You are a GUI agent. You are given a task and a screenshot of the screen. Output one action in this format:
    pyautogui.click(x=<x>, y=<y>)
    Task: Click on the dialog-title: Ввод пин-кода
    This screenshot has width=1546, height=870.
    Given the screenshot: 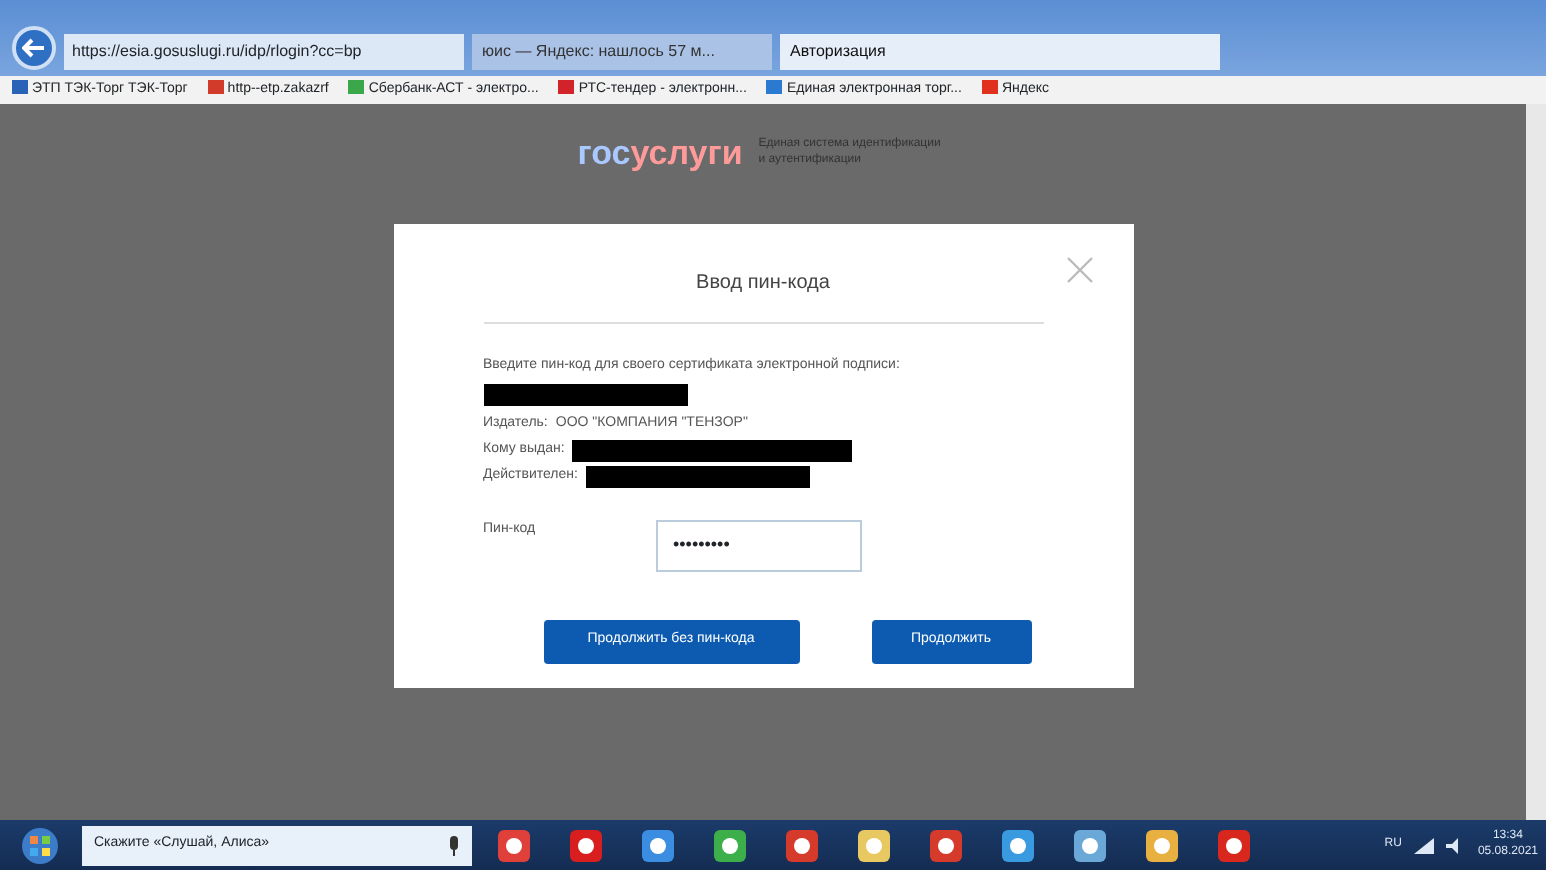 What is the action you would take?
    pyautogui.click(x=763, y=287)
    